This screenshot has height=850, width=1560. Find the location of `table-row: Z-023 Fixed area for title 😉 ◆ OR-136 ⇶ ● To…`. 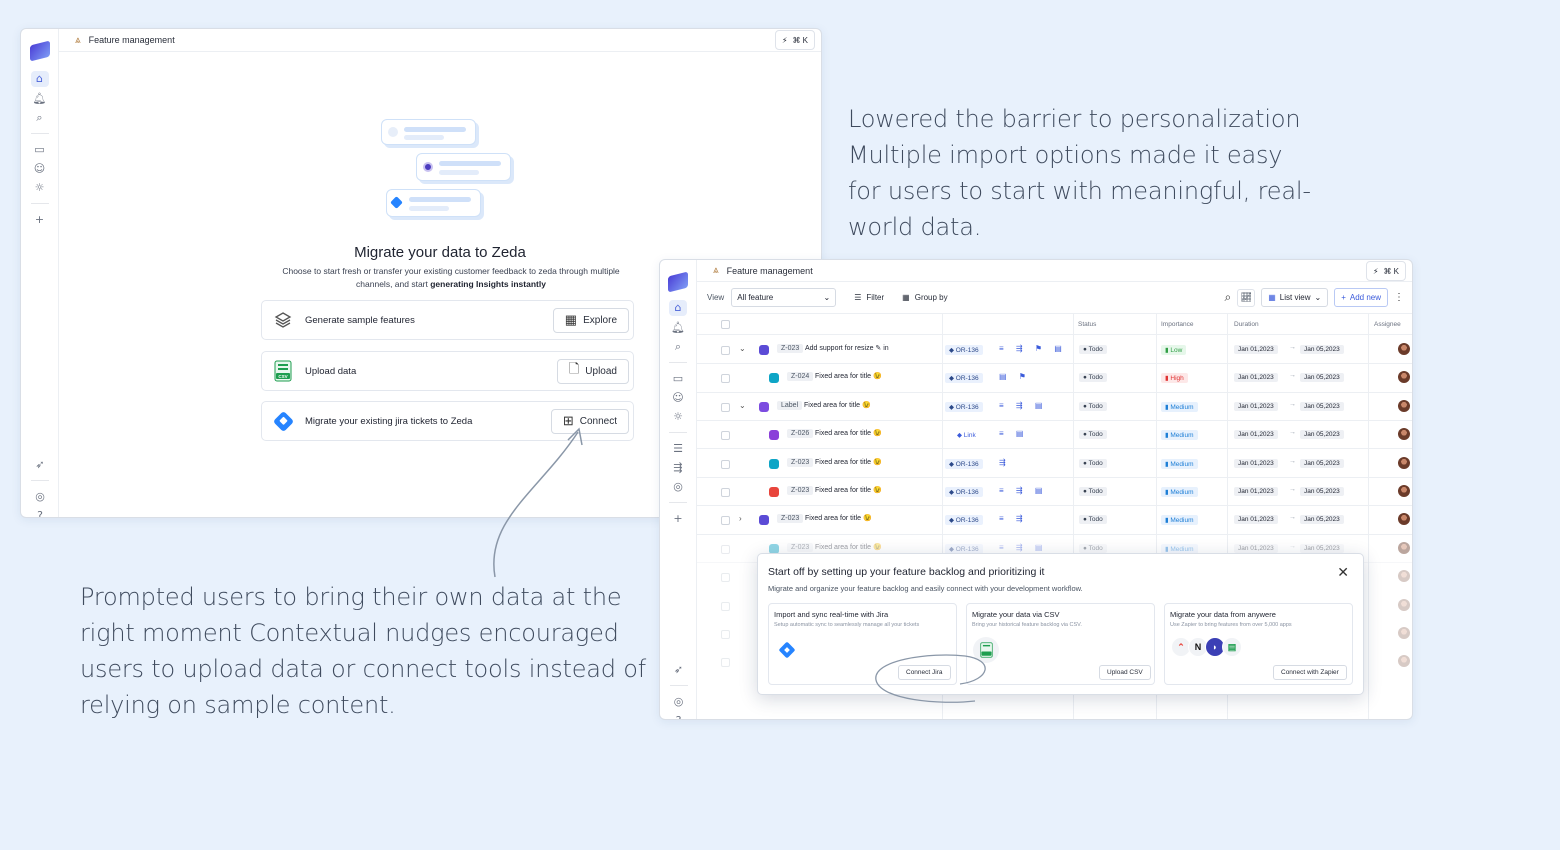

table-row: Z-023 Fixed area for title 😉 ◆ OR-136 ⇶ ● To… is located at coordinates (1054, 464).